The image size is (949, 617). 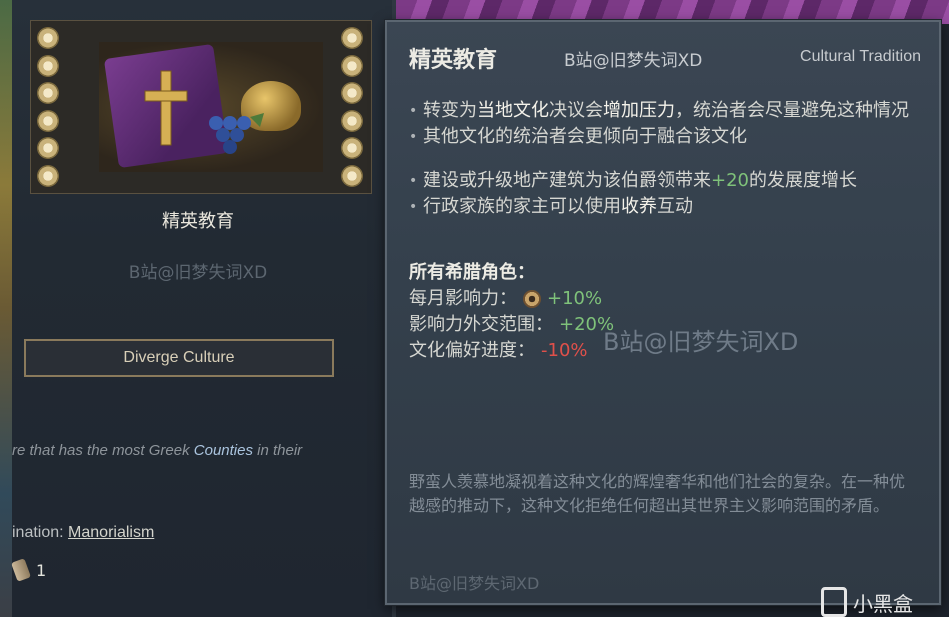 What do you see at coordinates (353, 107) in the screenshot?
I see `ornament-column-right` at bounding box center [353, 107].